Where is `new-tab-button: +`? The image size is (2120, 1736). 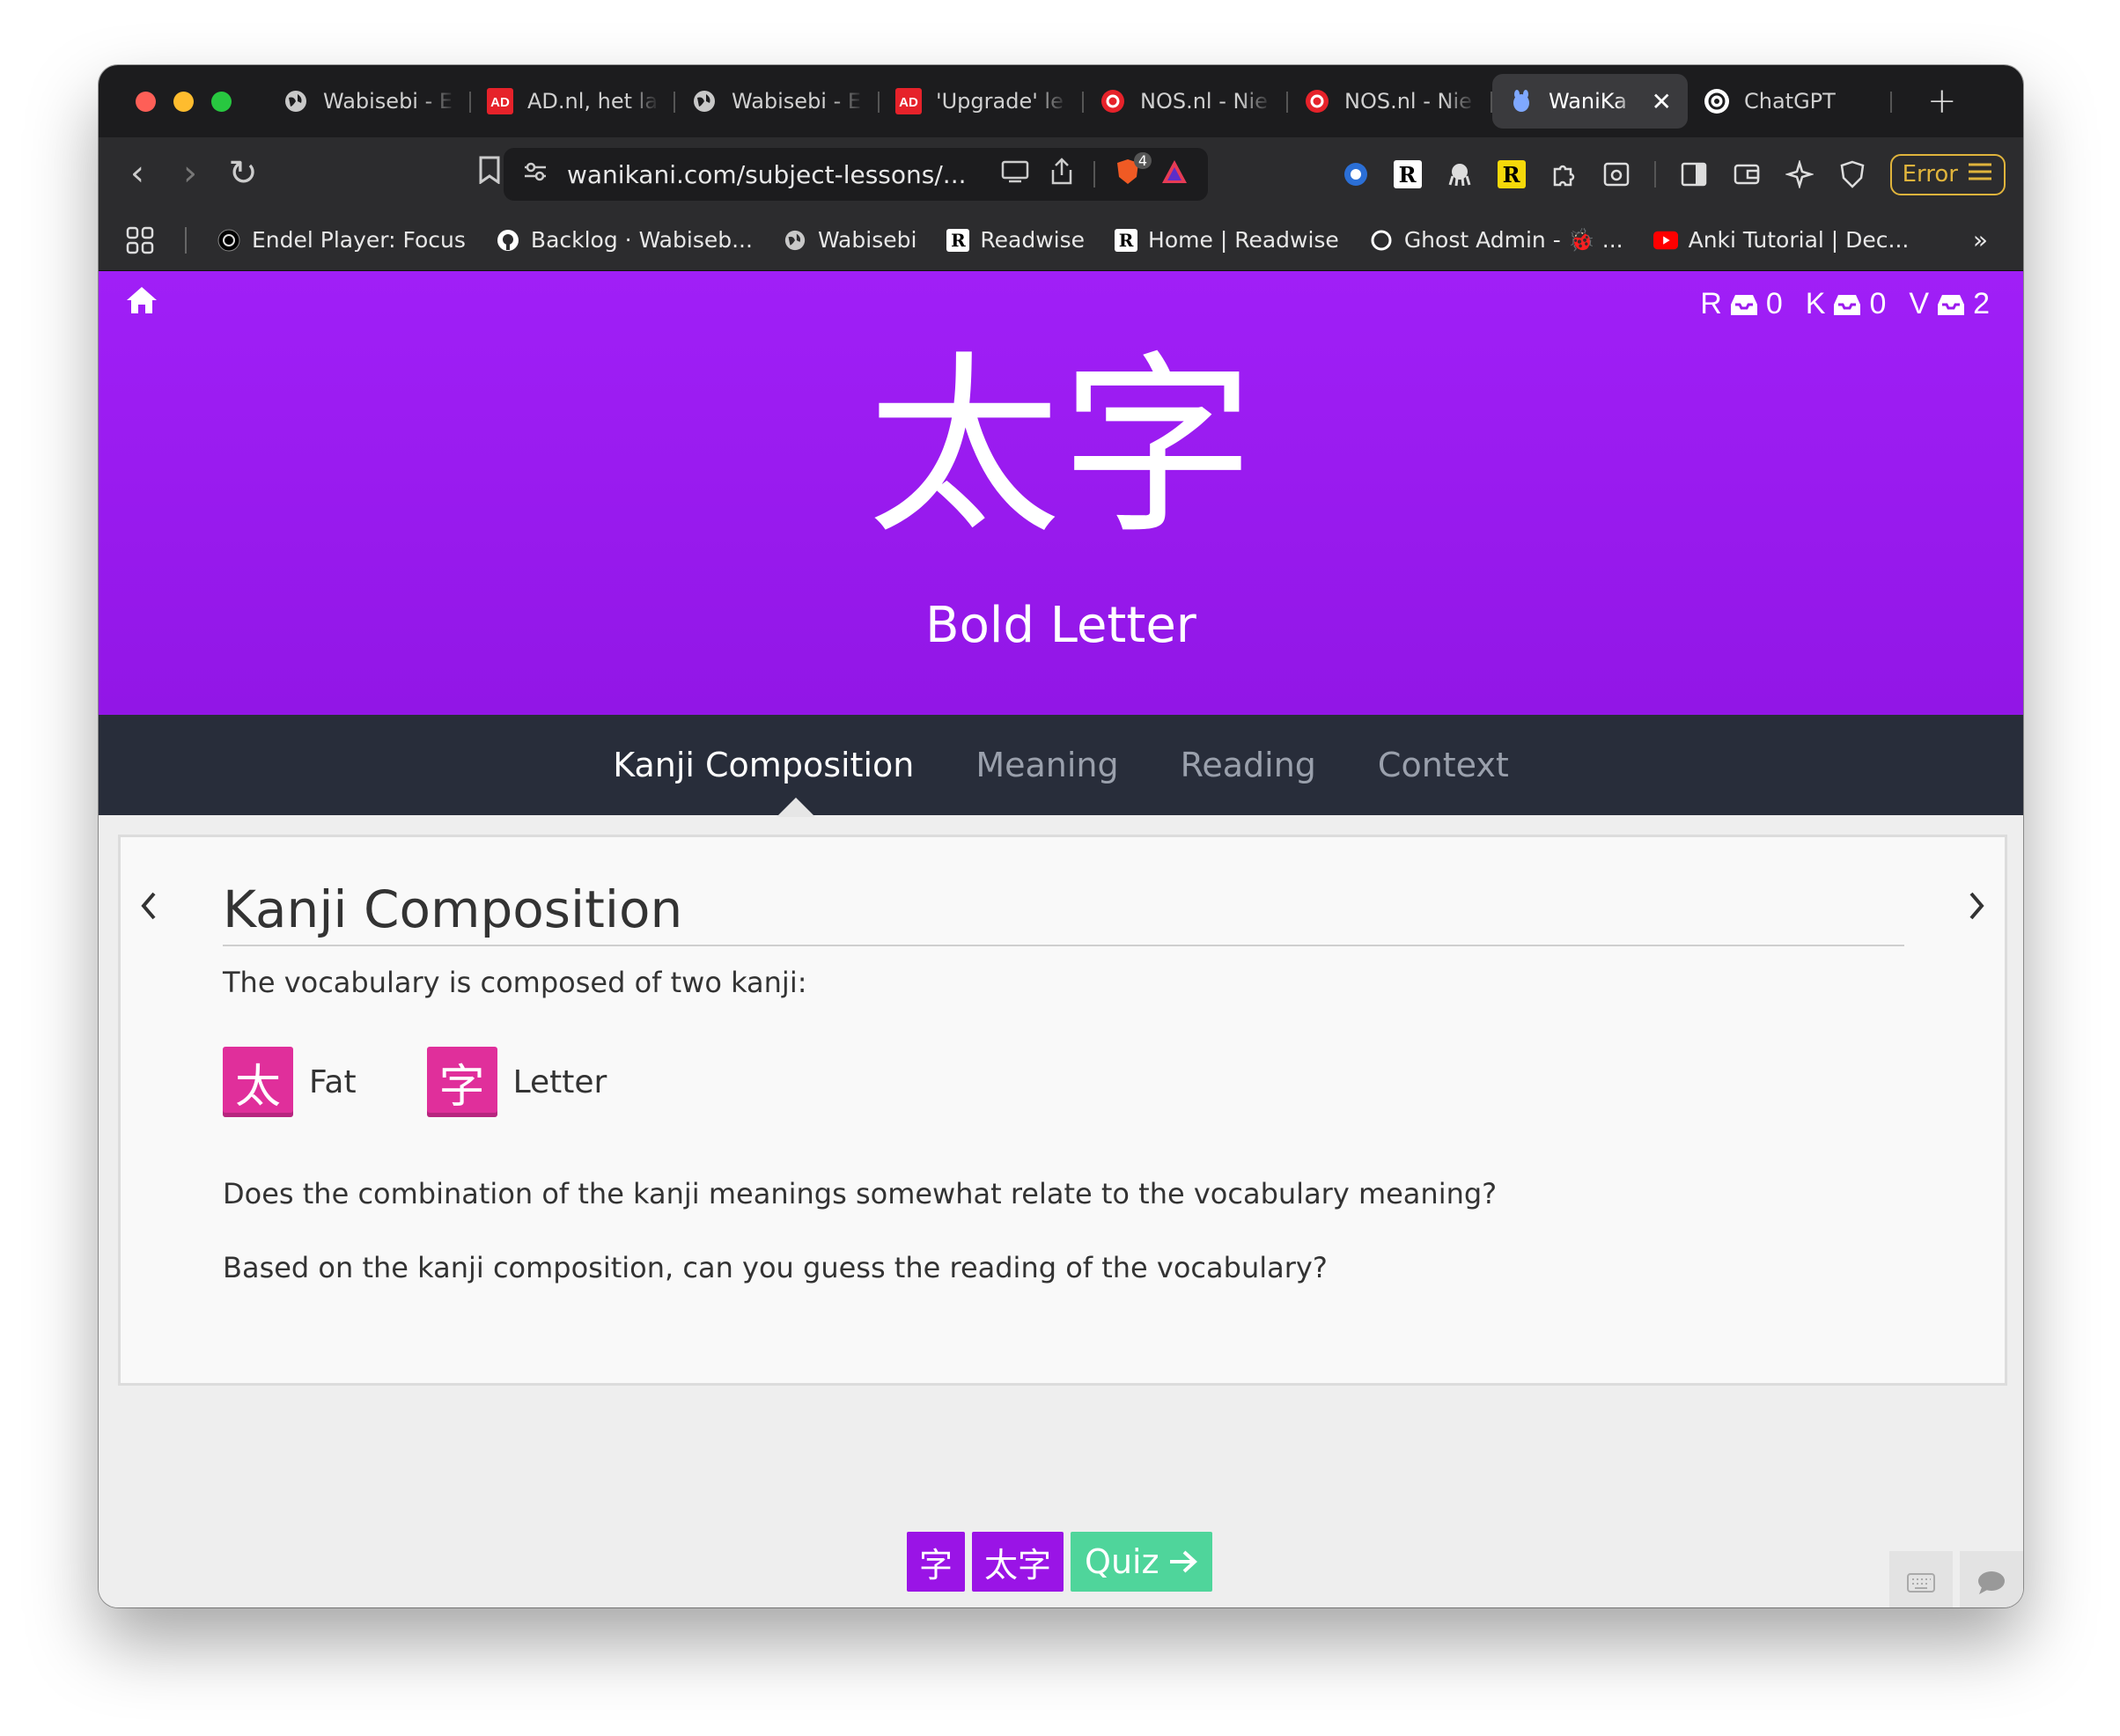 new-tab-button: + is located at coordinates (1942, 101).